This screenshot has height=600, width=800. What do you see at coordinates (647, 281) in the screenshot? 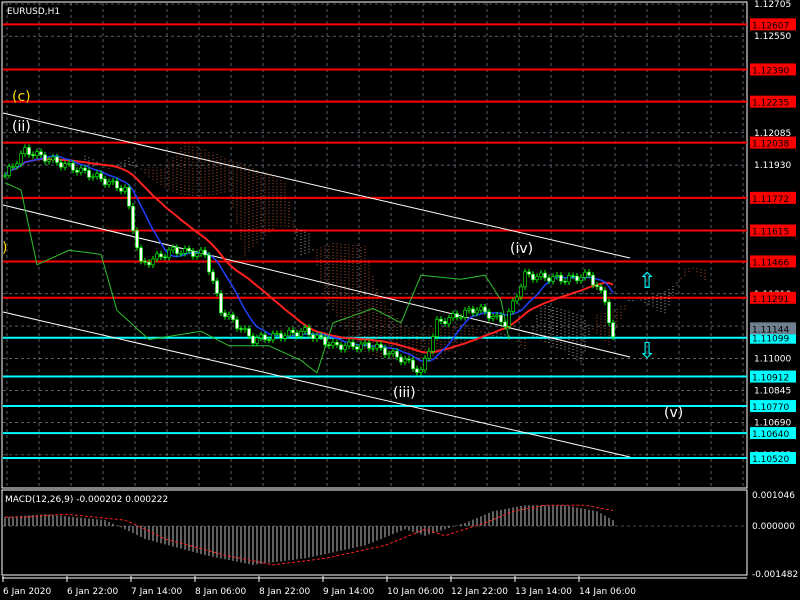
I see `up-arrow-icon: ⇧` at bounding box center [647, 281].